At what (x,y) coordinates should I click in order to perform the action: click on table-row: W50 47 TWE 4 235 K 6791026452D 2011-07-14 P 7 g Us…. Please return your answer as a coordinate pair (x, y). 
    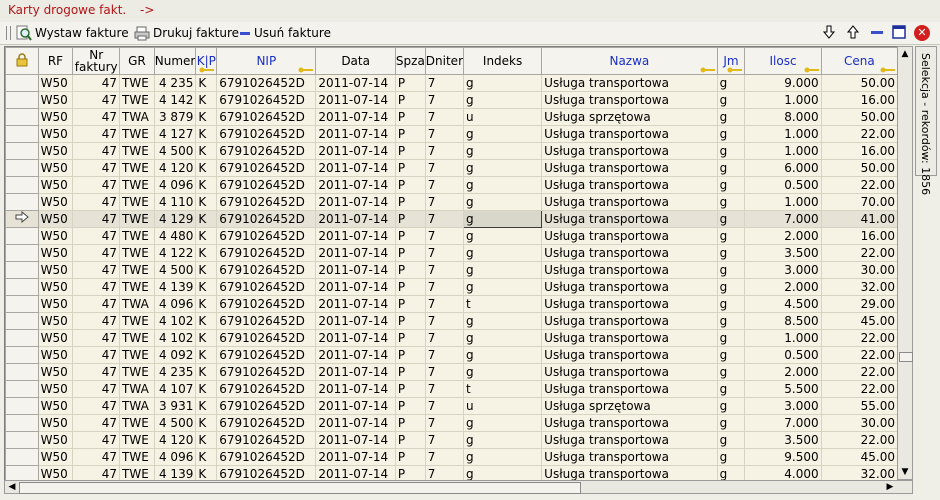
    Looking at the image, I should click on (451, 372).